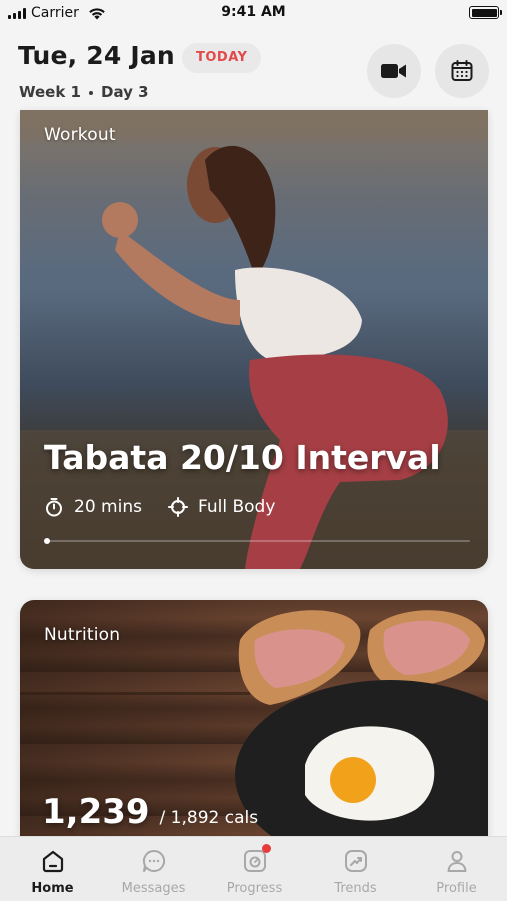 The image size is (507, 901). I want to click on tab-label: Profile, so click(456, 888).